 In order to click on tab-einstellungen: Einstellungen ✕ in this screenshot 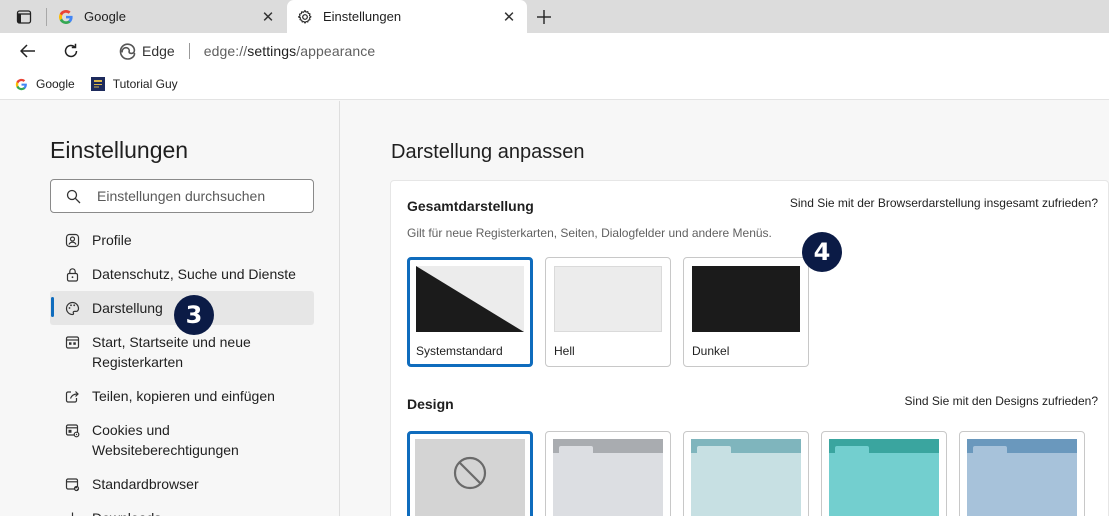, I will do `click(407, 16)`.